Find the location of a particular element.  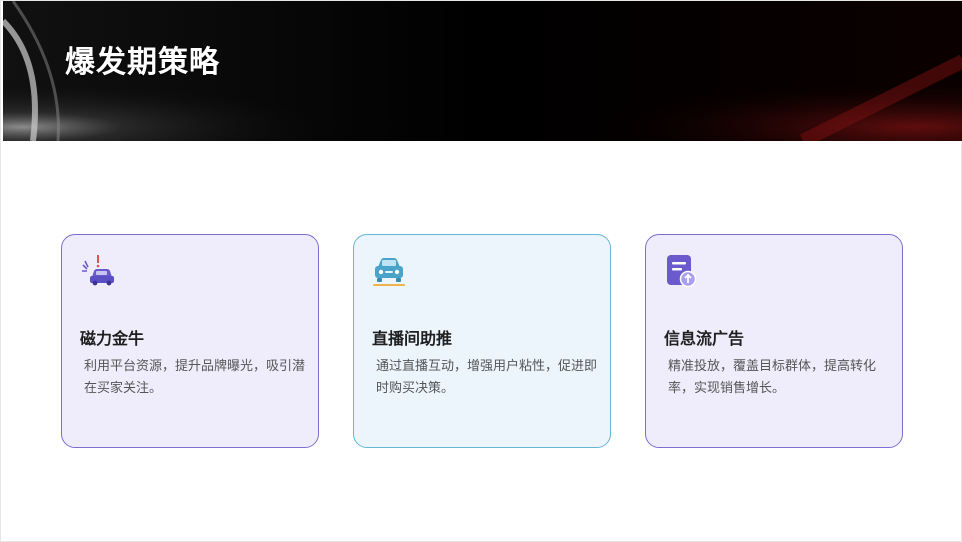

strategy-card-feed-ads: 信息流广告 精准投放，覆盖目标群体，提高转化率，实现销售增长。 is located at coordinates (774, 341).